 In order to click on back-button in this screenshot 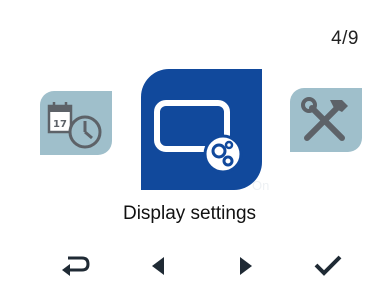, I will do `click(76, 265)`.